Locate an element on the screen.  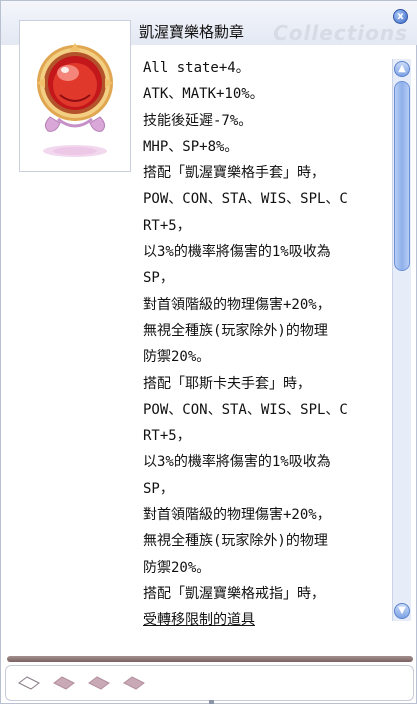
chevron-down-icon: ▼ is located at coordinates (402, 610).